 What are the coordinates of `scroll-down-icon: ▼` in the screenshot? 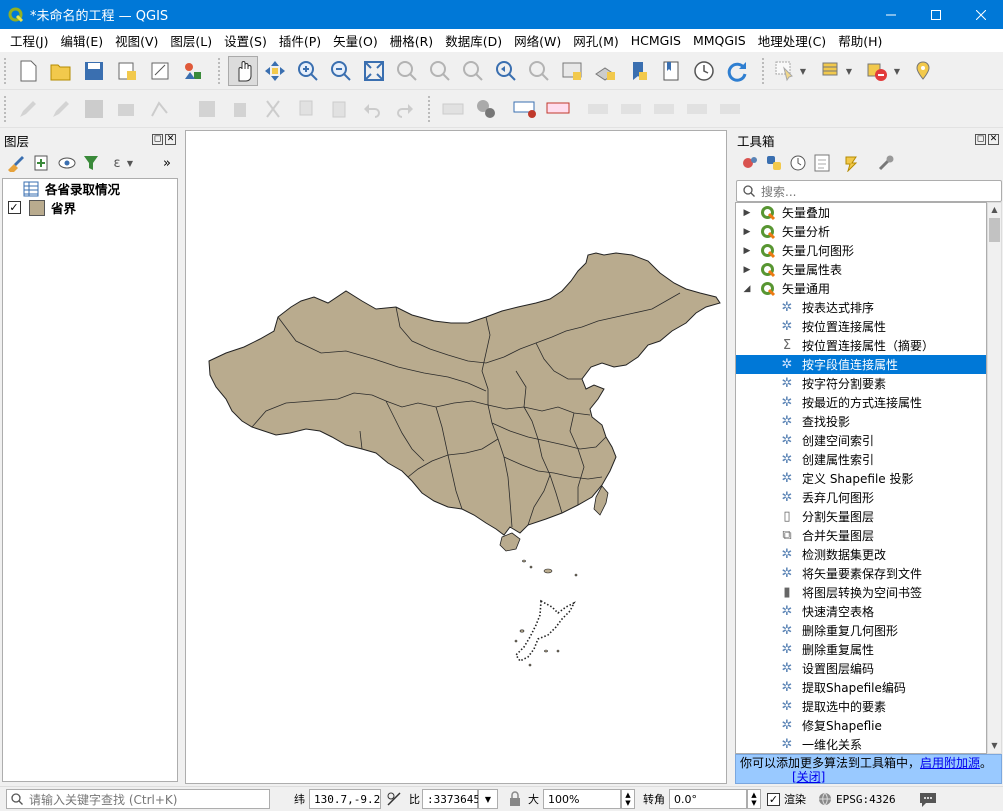 It's located at (994, 746).